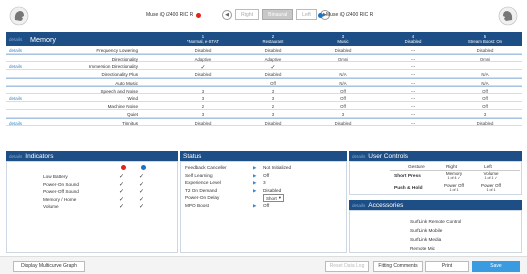  Describe the element at coordinates (174, 15) in the screenshot. I see `left-device-label: Muse iQ i2400 RIC R` at that location.